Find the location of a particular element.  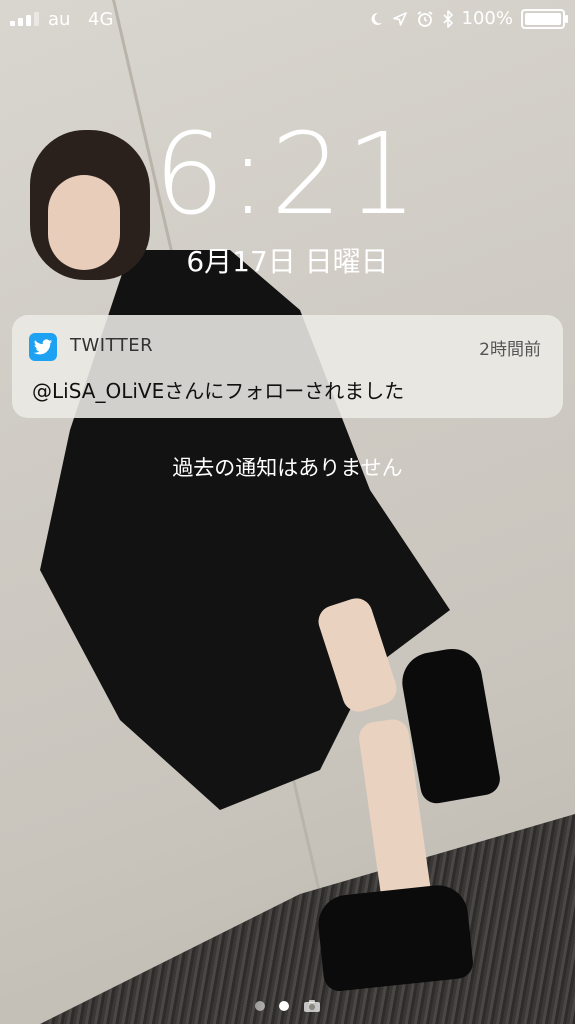

bluetooth-icon is located at coordinates (447, 18).